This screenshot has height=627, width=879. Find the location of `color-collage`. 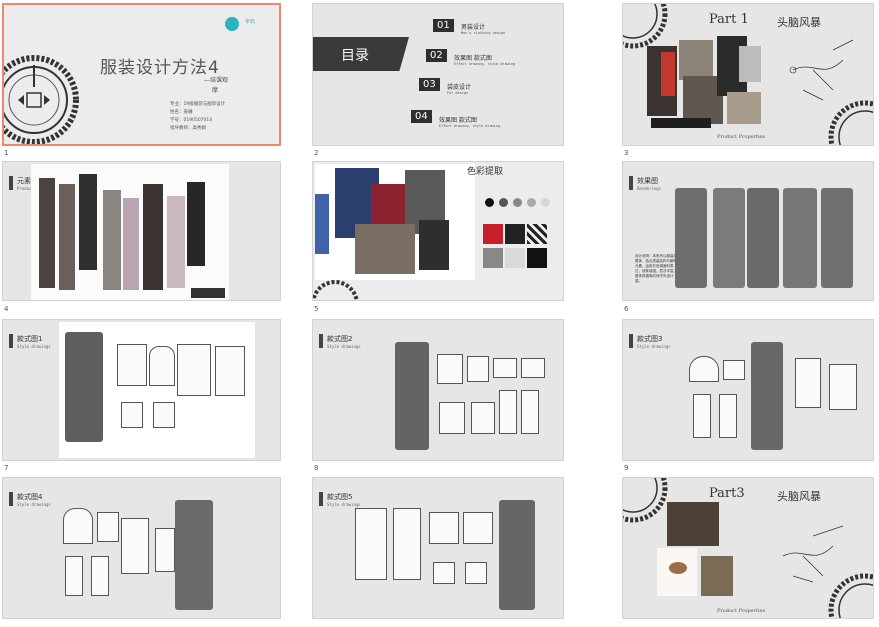

color-collage is located at coordinates (395, 222).